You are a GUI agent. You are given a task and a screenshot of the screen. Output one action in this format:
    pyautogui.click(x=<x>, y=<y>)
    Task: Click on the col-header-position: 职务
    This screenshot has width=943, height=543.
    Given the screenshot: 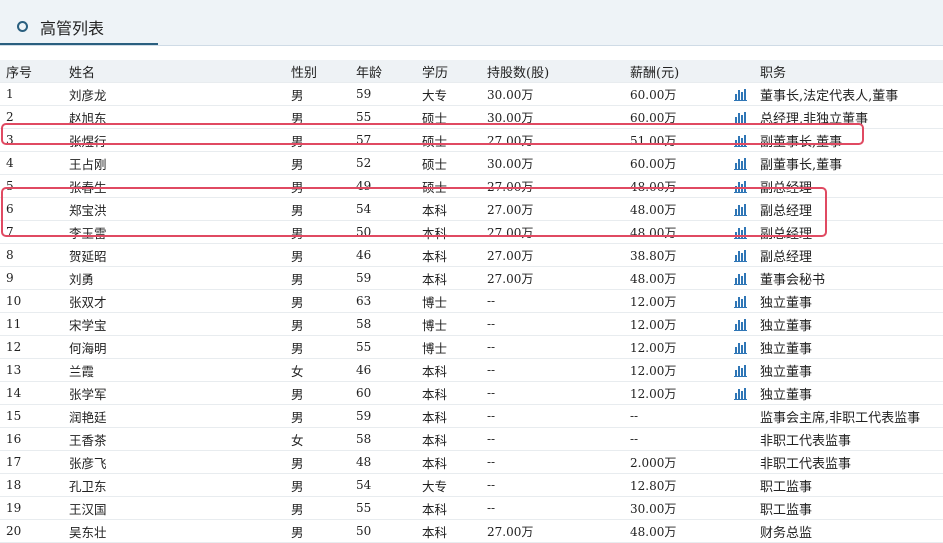 What is the action you would take?
    pyautogui.click(x=848, y=71)
    